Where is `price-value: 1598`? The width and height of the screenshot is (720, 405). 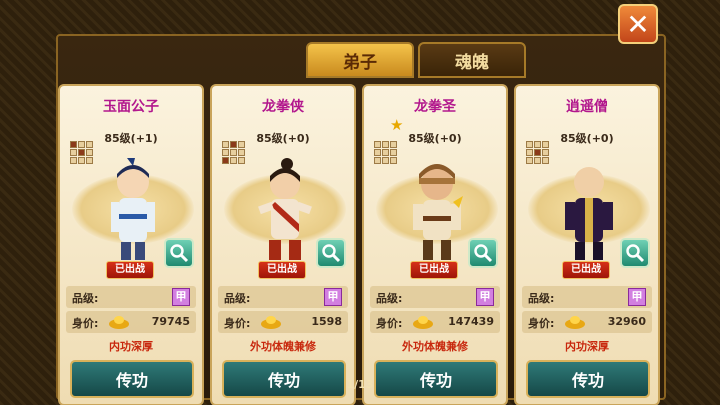
price-value: 1598 is located at coordinates (326, 321).